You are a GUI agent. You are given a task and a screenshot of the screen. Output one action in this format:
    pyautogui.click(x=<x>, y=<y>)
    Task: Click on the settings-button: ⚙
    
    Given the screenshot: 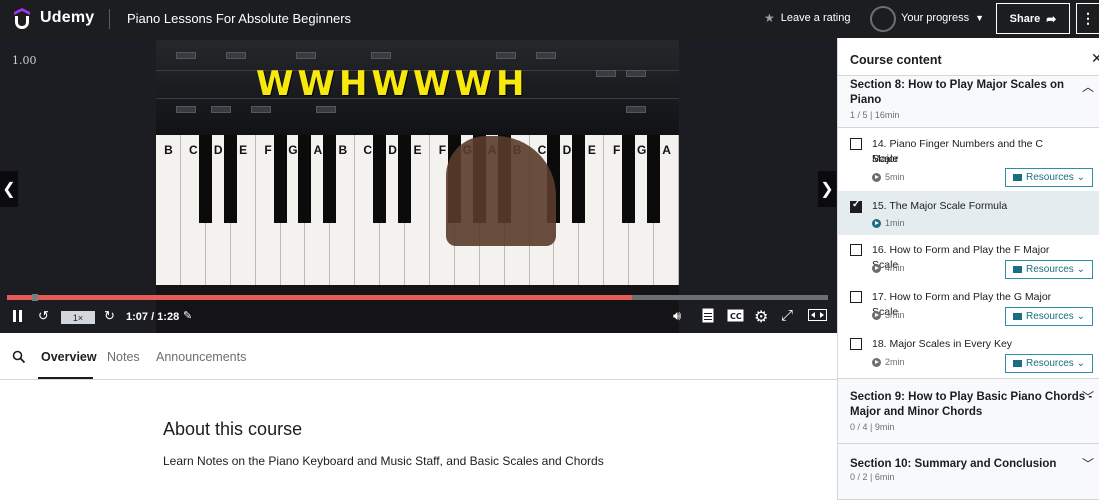 What is the action you would take?
    pyautogui.click(x=761, y=317)
    